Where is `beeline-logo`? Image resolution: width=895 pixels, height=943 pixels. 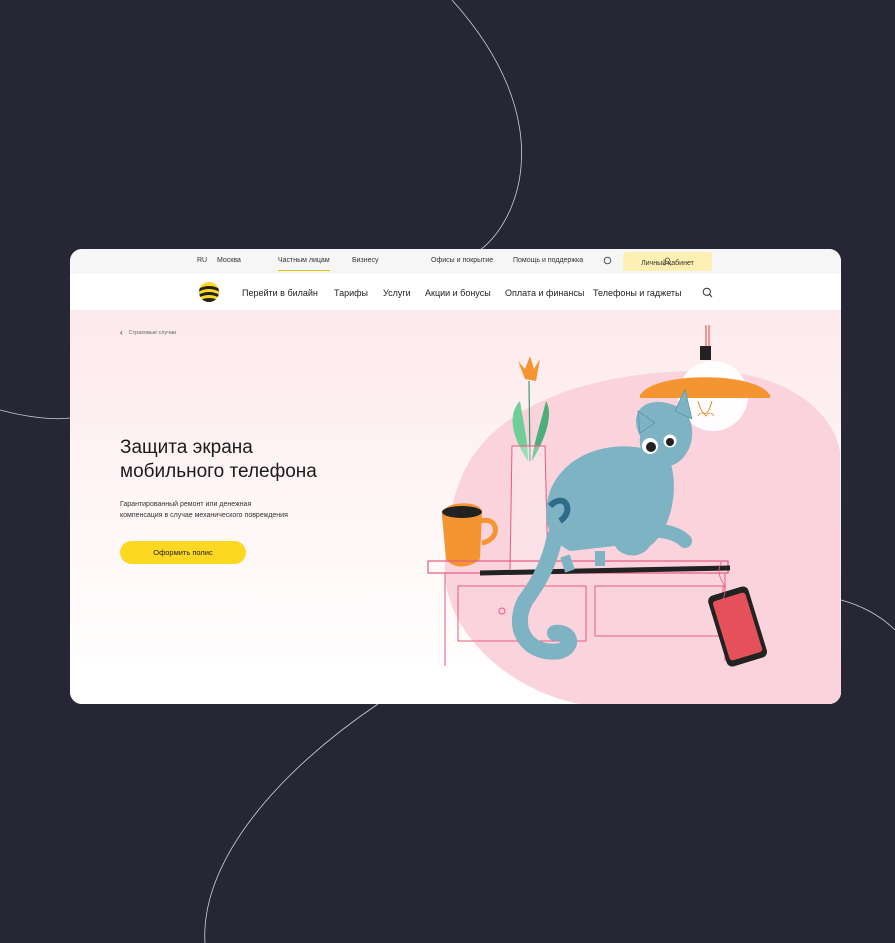
beeline-logo is located at coordinates (209, 292).